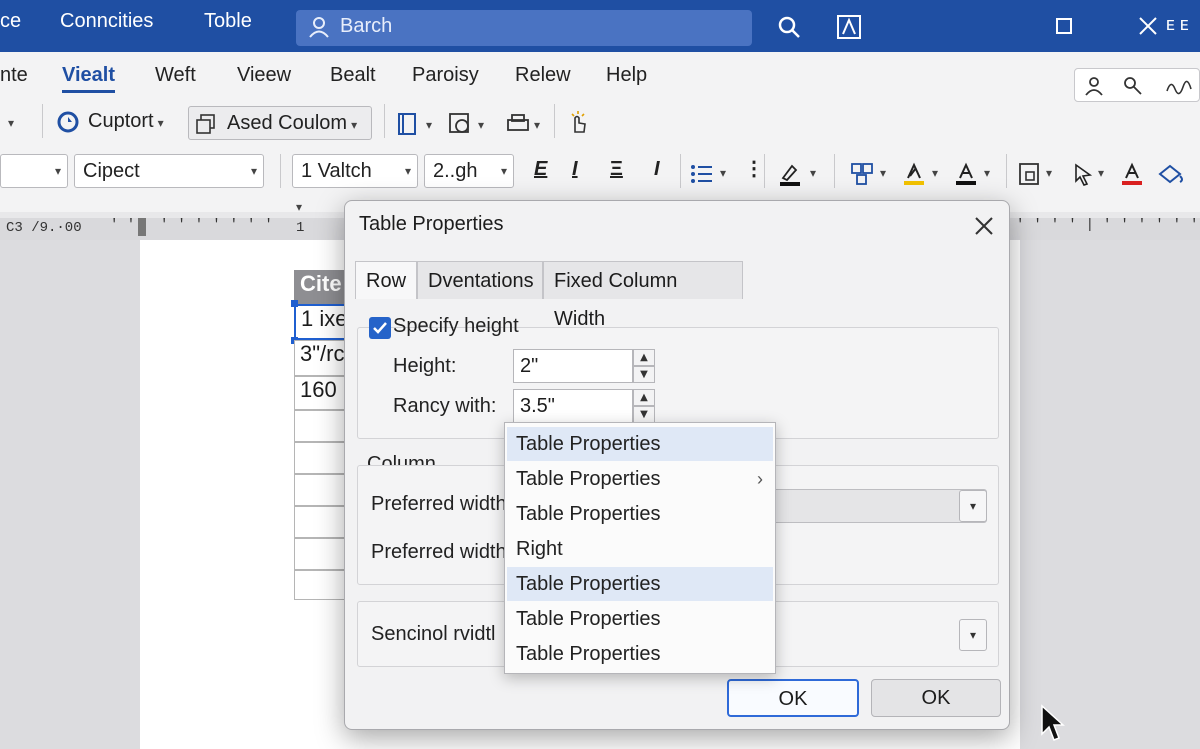 The width and height of the screenshot is (1200, 749). What do you see at coordinates (640, 549) in the screenshot?
I see `menu-item-right: Right` at bounding box center [640, 549].